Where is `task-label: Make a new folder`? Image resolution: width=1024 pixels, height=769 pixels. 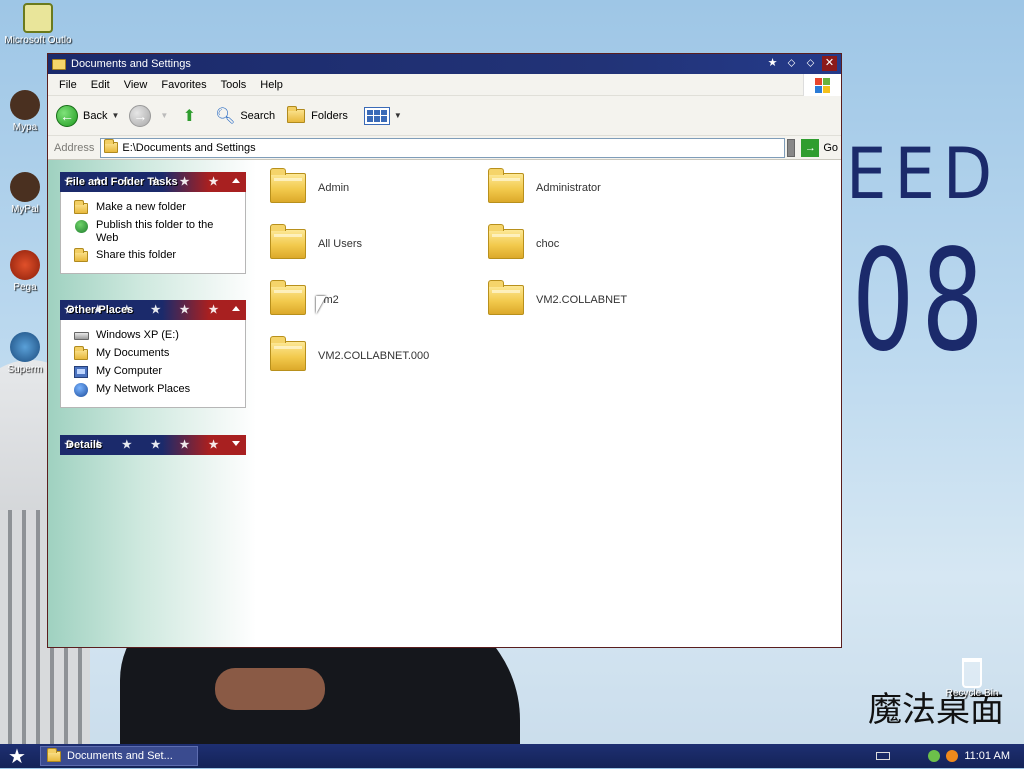
task-label: Make a new folder is located at coordinates (141, 207).